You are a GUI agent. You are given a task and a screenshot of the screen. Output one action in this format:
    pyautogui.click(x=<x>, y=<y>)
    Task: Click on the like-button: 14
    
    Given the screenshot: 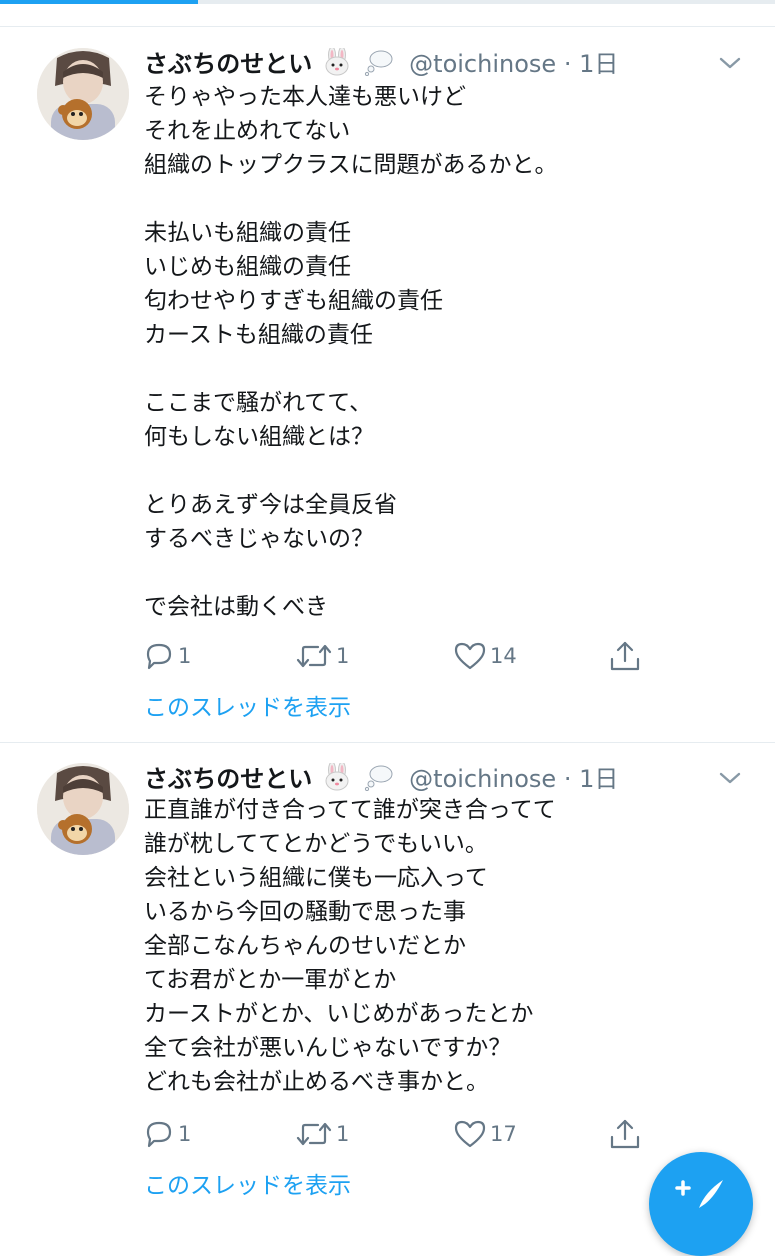 What is the action you would take?
    pyautogui.click(x=485, y=656)
    